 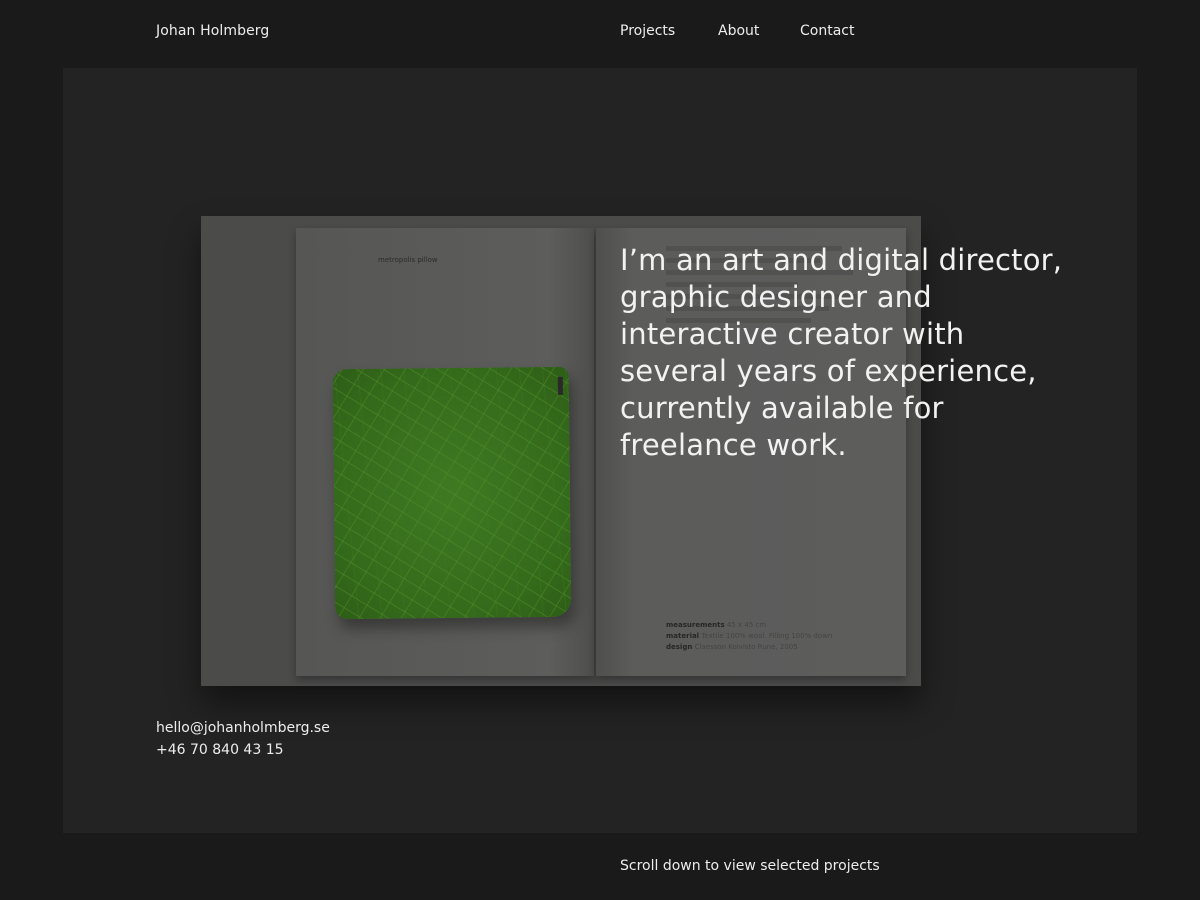 What do you see at coordinates (738, 31) in the screenshot?
I see `nav-about: About` at bounding box center [738, 31].